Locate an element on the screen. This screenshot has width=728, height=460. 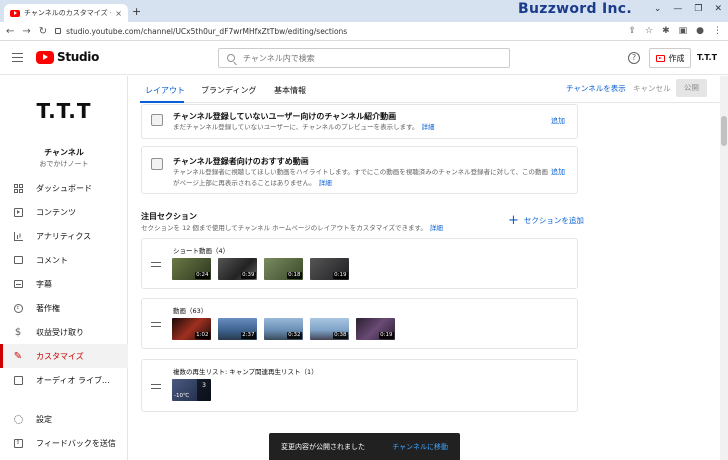
account-avatar: T.T.T is located at coordinates (707, 57).